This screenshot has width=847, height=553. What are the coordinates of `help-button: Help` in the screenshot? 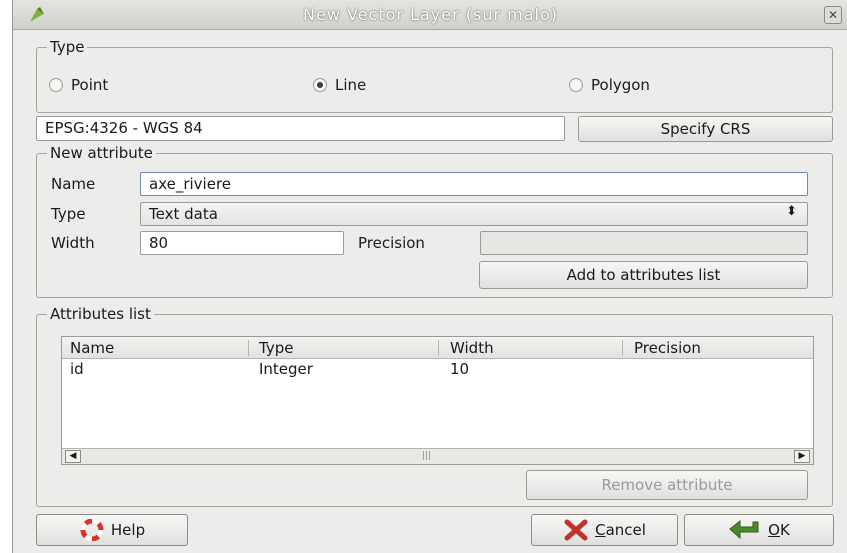 It's located at (112, 530).